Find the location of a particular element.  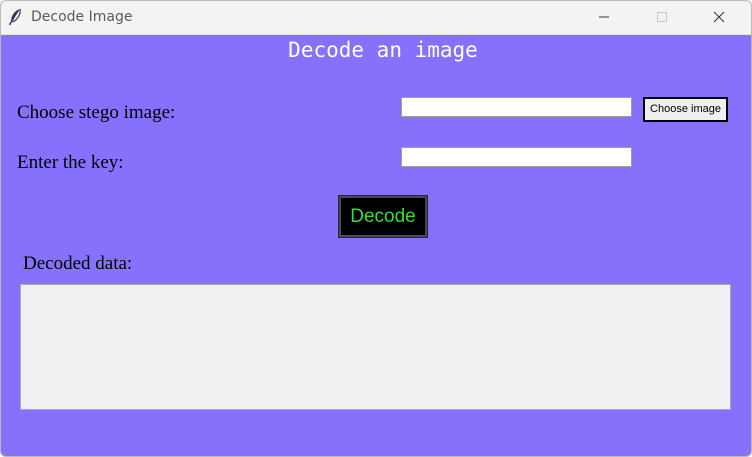

decode-button: Decode is located at coordinates (383, 216).